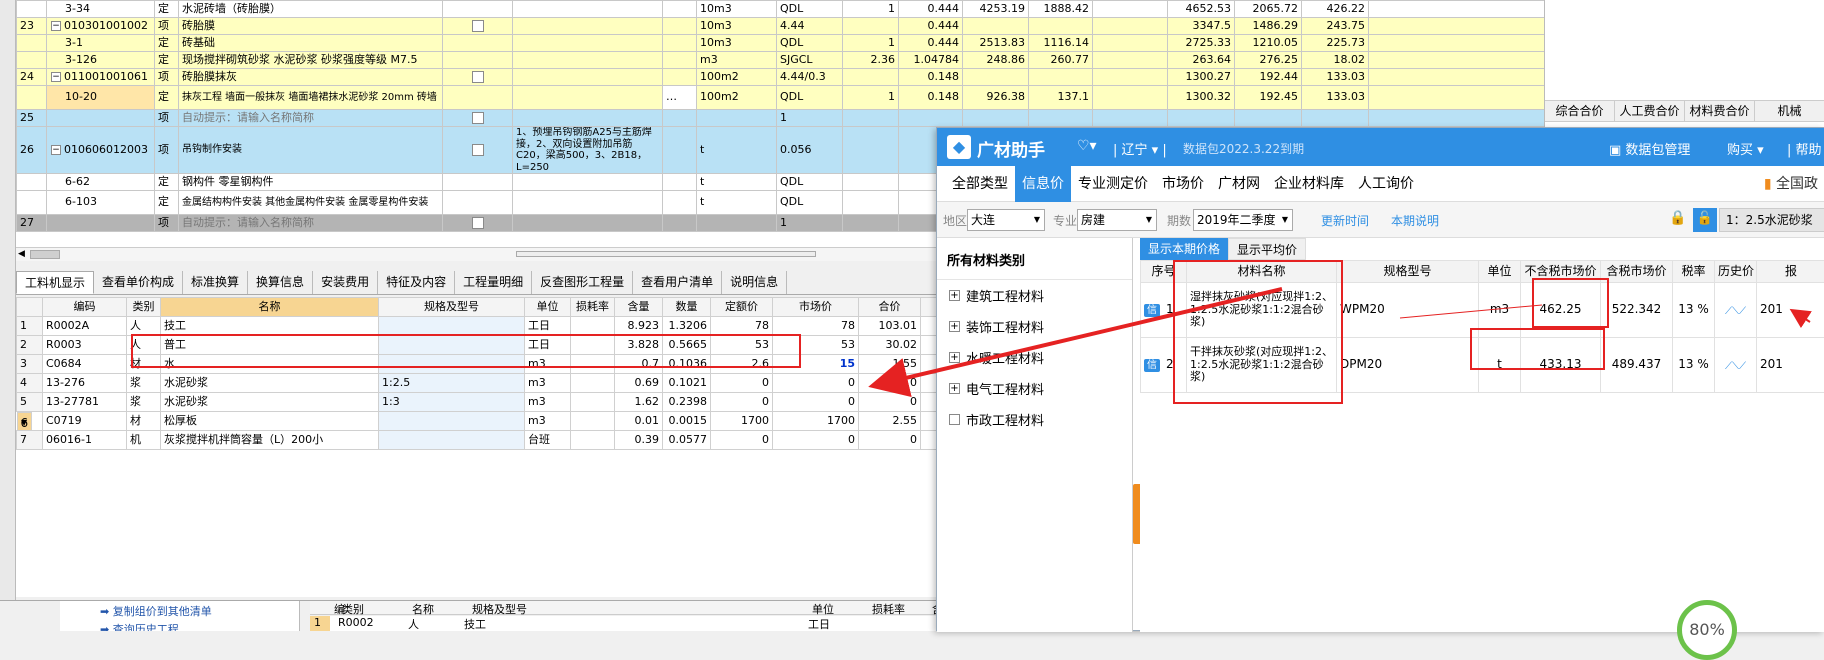 This screenshot has height=660, width=1824. Describe the element at coordinates (1117, 220) in the screenshot. I see `major-select: 房建` at that location.